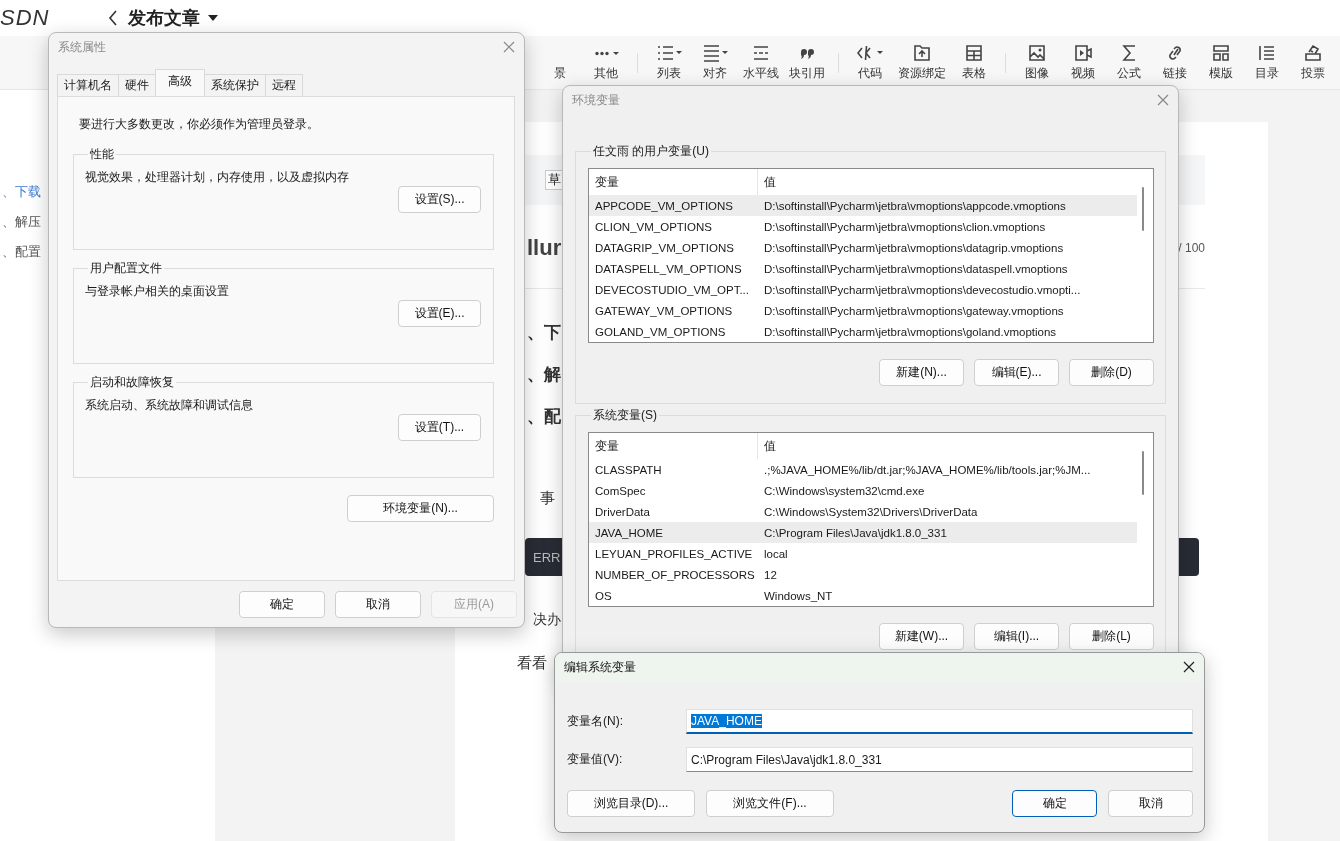 The height and width of the screenshot is (841, 1340). Describe the element at coordinates (863, 226) in the screenshot. I see `list-row: CLION_VM_OPTIONS D:\softinstall\Pycharm\jetbra\vmoptions\clion.vmoptions` at that location.